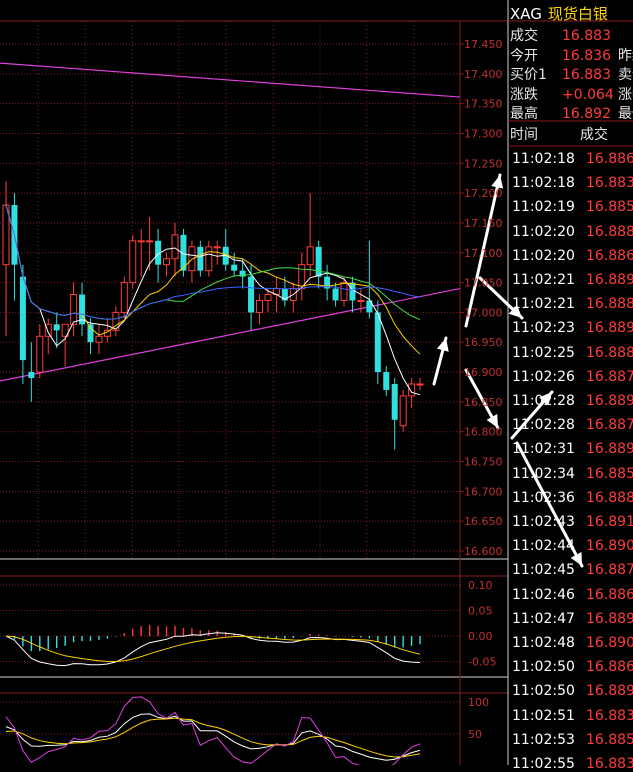  Describe the element at coordinates (483, 521) in the screenshot. I see `price-tick-label: 16.650` at that location.